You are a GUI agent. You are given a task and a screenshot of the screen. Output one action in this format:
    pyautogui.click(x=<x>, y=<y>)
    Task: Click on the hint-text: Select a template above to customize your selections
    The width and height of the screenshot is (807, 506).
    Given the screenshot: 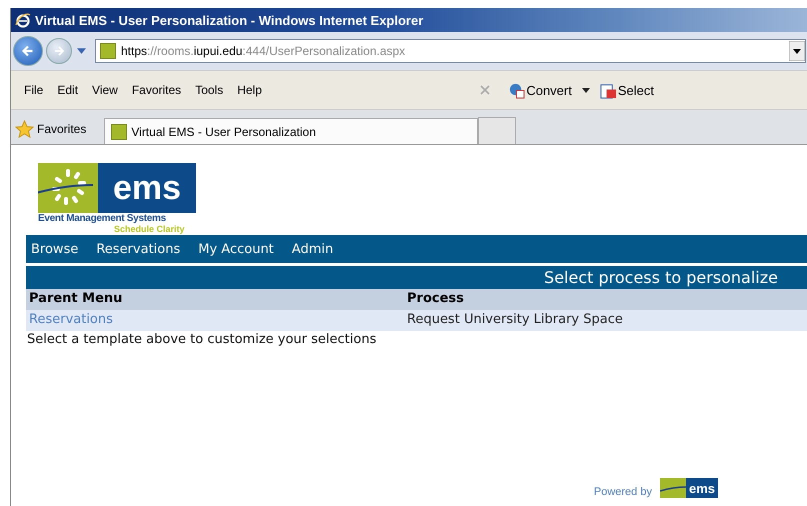 What is the action you would take?
    pyautogui.click(x=202, y=339)
    